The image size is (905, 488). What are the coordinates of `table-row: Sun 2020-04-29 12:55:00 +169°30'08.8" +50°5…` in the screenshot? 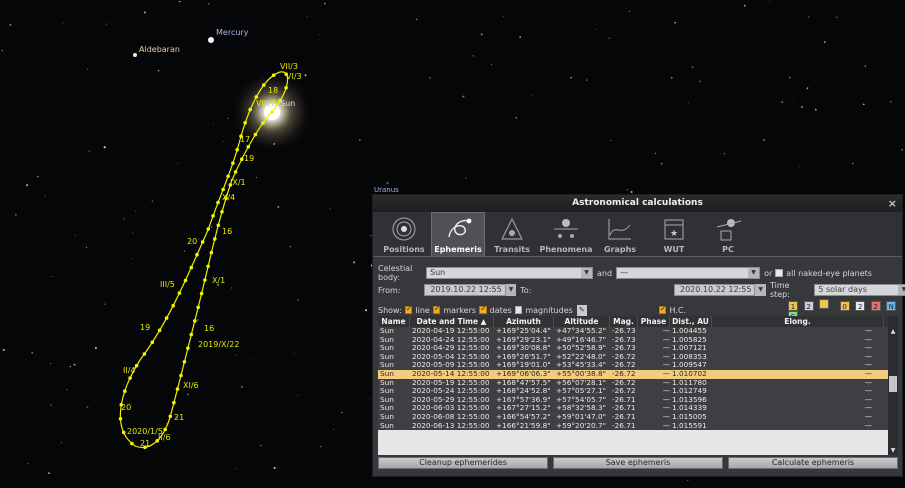 It's located at (638, 348).